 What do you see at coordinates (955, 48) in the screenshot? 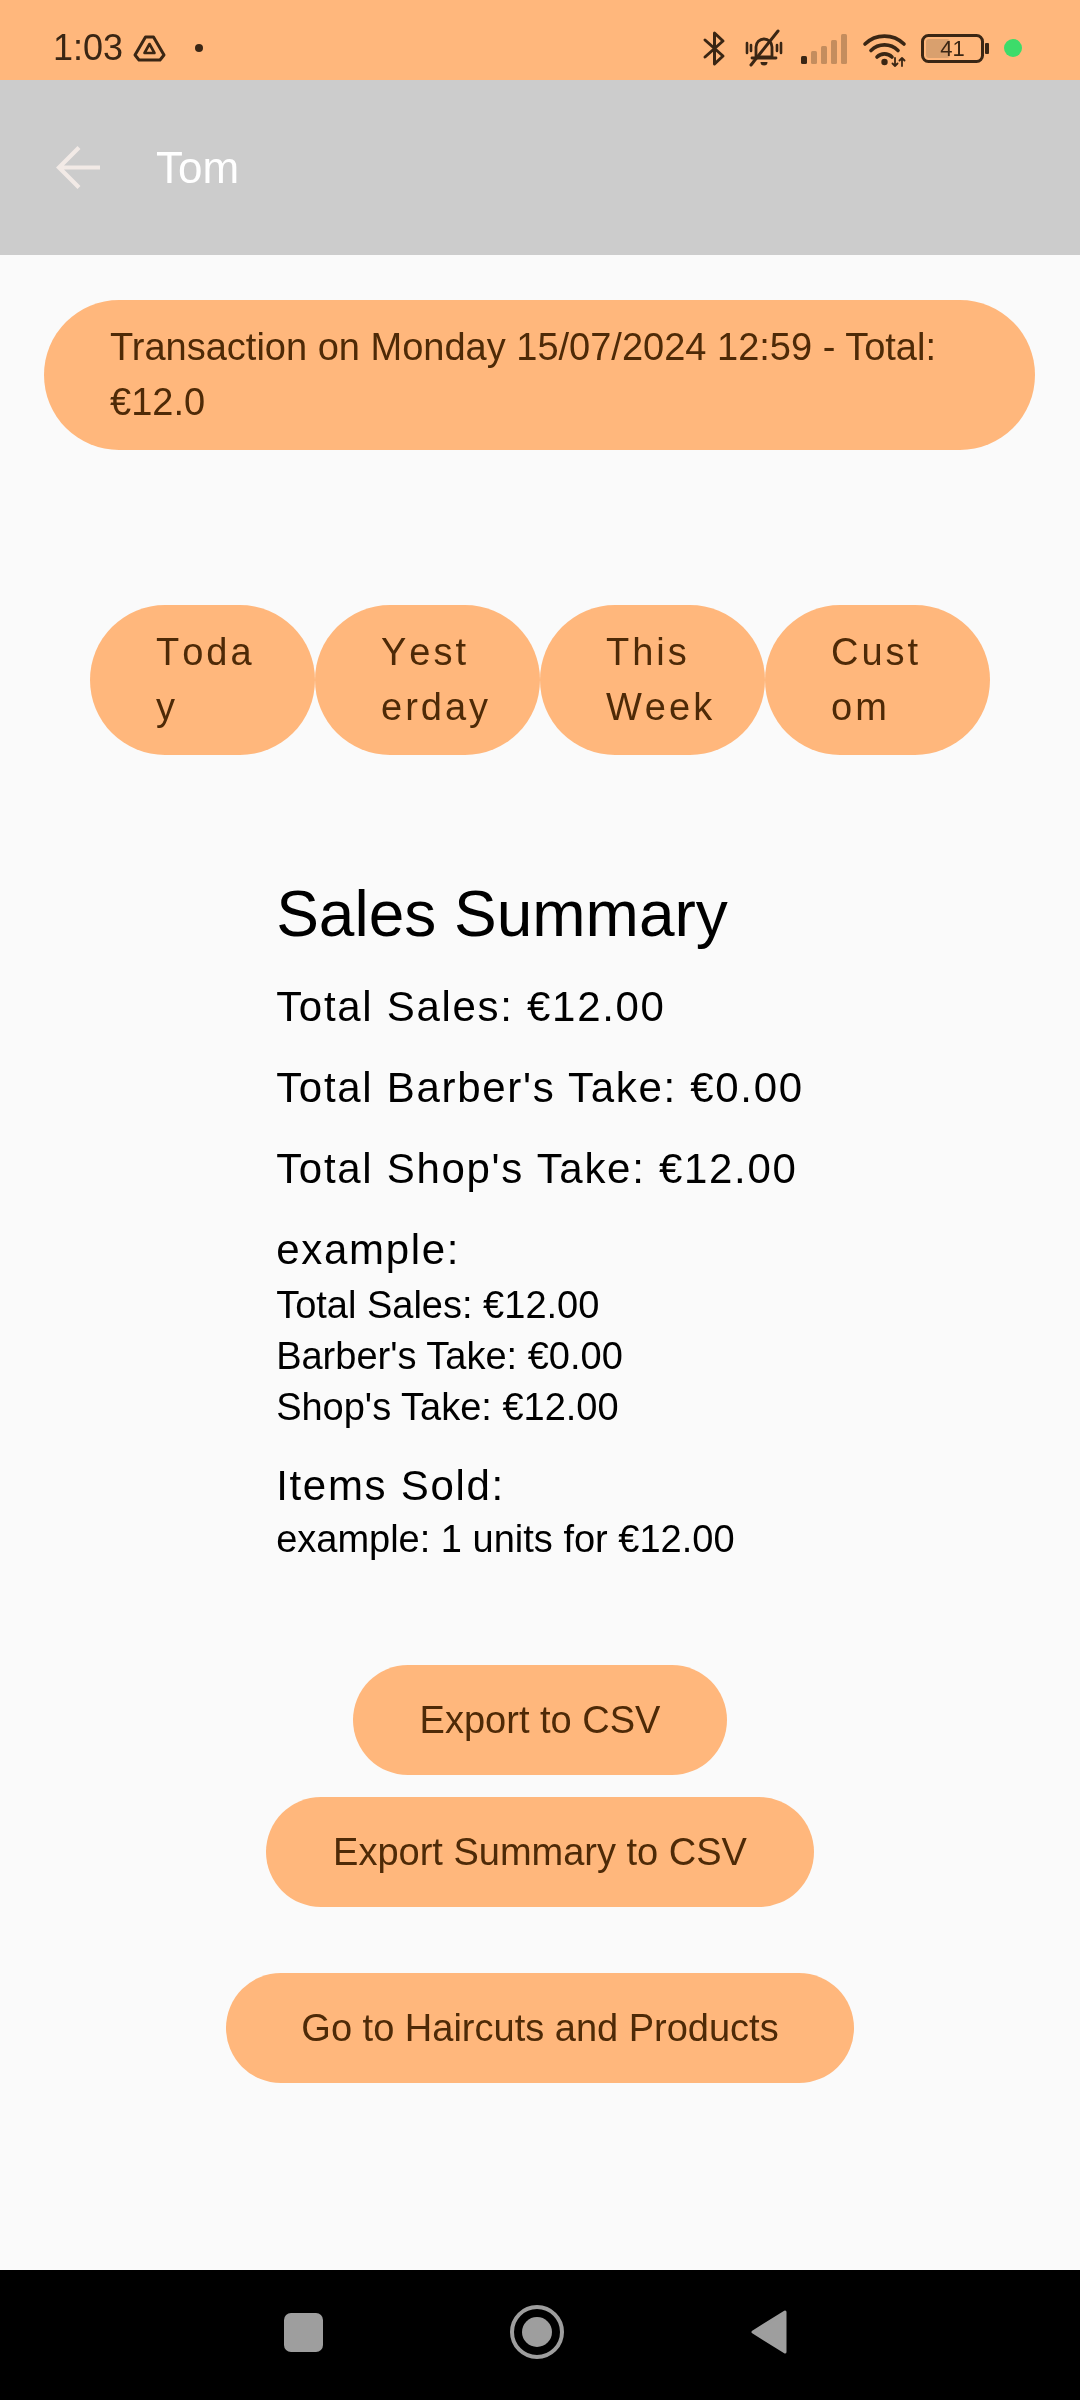
I see `battery-indicator: 41` at bounding box center [955, 48].